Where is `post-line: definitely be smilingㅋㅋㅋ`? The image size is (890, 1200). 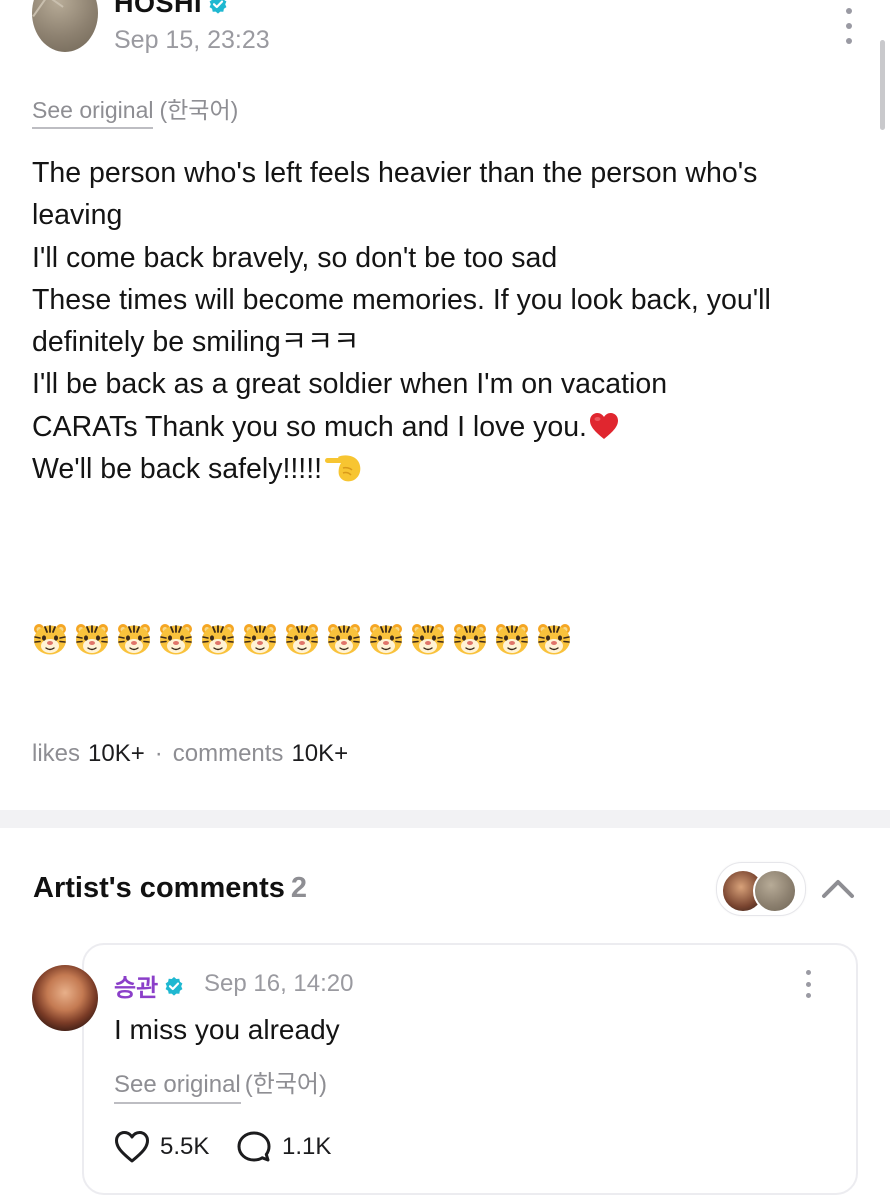 post-line: definitely be smilingㅋㅋㅋ is located at coordinates (196, 342).